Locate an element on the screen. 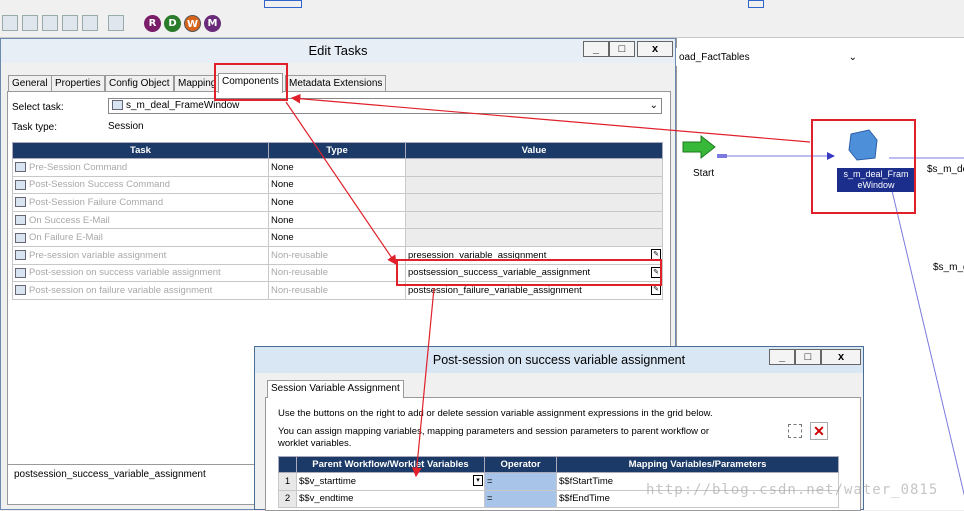  disconnect-icon is located at coordinates (50, 23).